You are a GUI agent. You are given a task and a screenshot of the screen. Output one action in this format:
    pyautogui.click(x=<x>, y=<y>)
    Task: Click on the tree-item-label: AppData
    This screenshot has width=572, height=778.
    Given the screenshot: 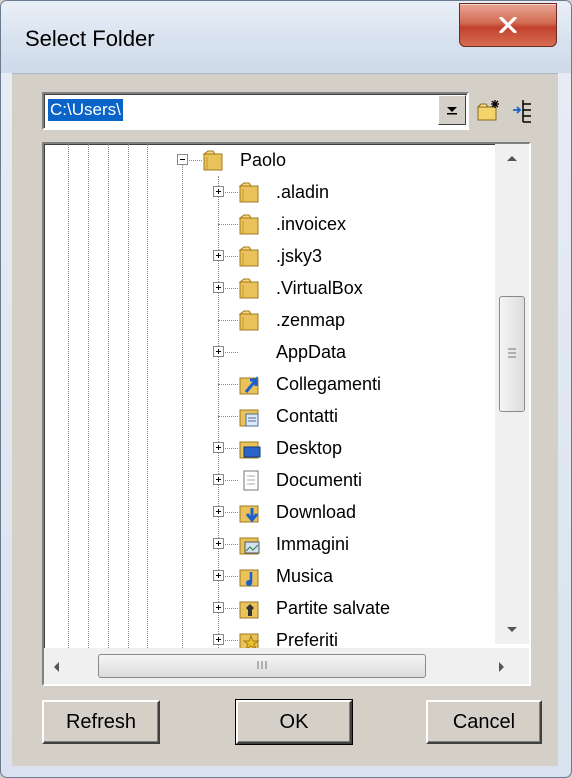 What is the action you would take?
    pyautogui.click(x=311, y=352)
    